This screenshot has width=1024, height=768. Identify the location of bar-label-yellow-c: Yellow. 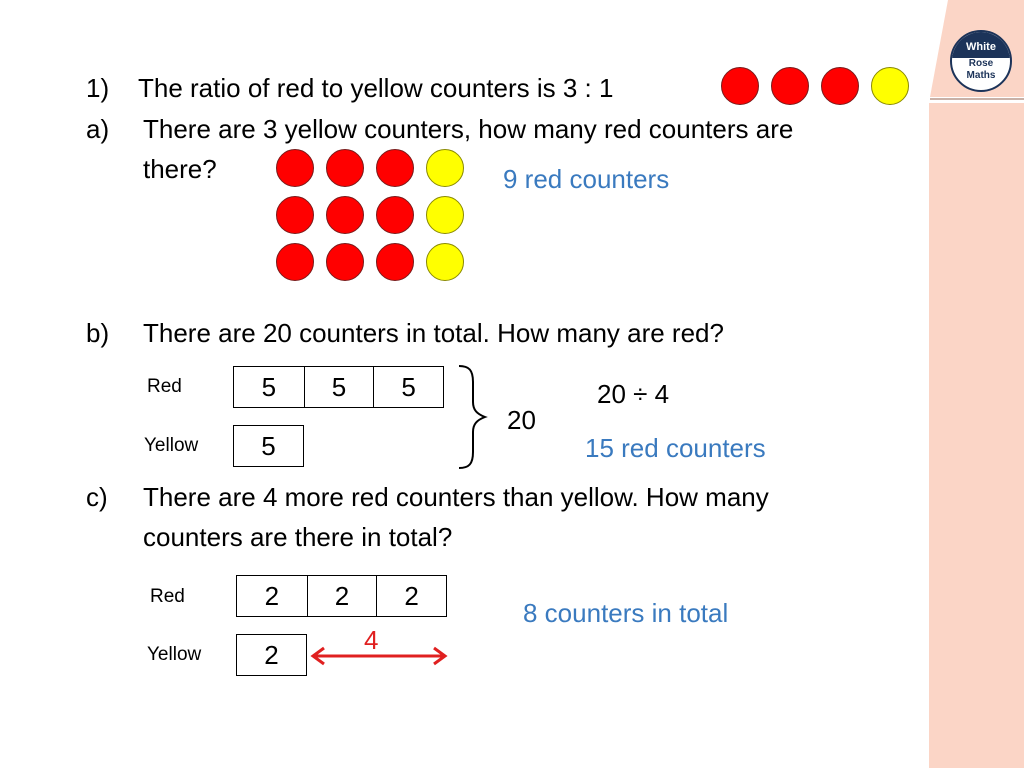
(174, 654).